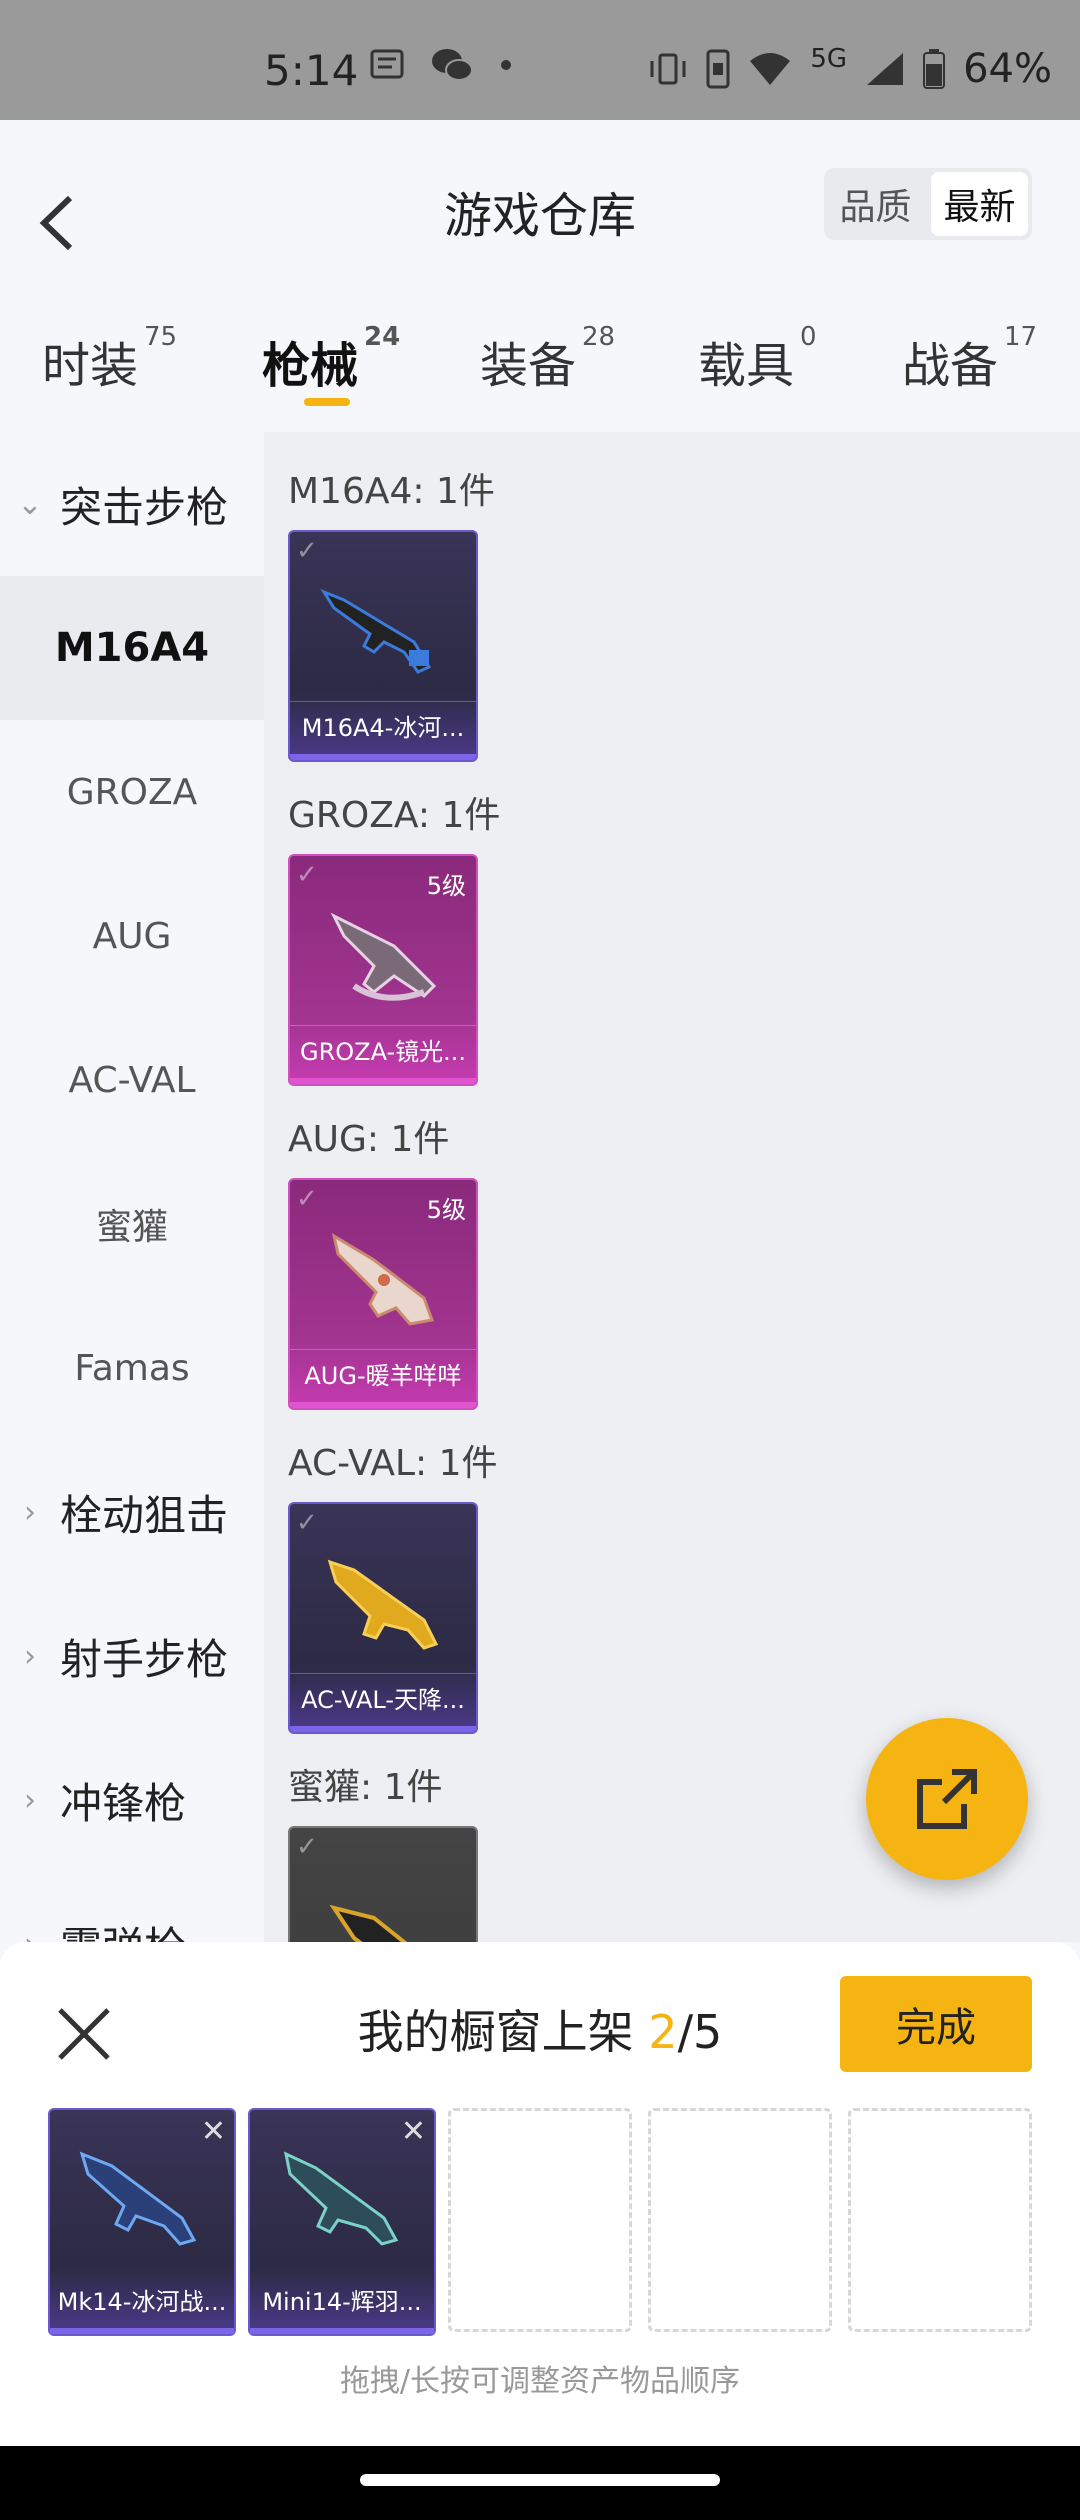  I want to click on section-label: AUG: 1件, so click(369, 1139).